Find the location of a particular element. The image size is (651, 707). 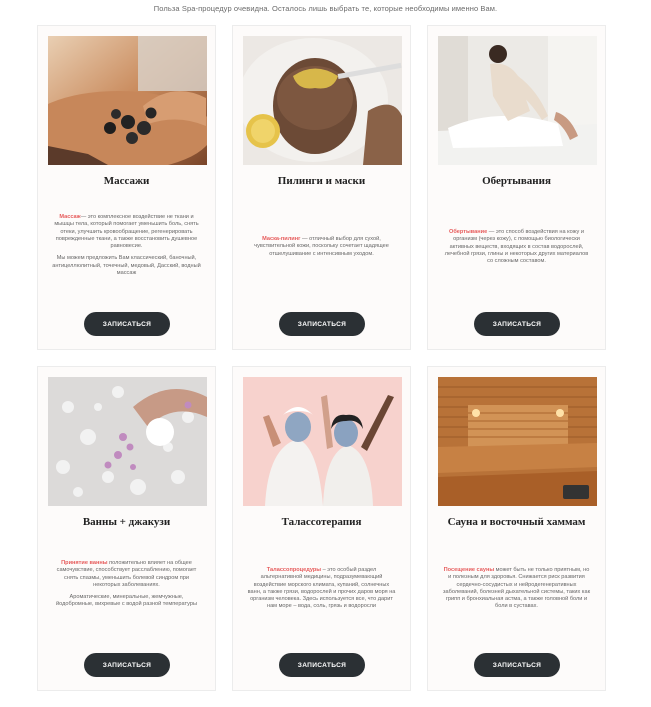

card-title: Ванны + джакузи is located at coordinates (126, 522).